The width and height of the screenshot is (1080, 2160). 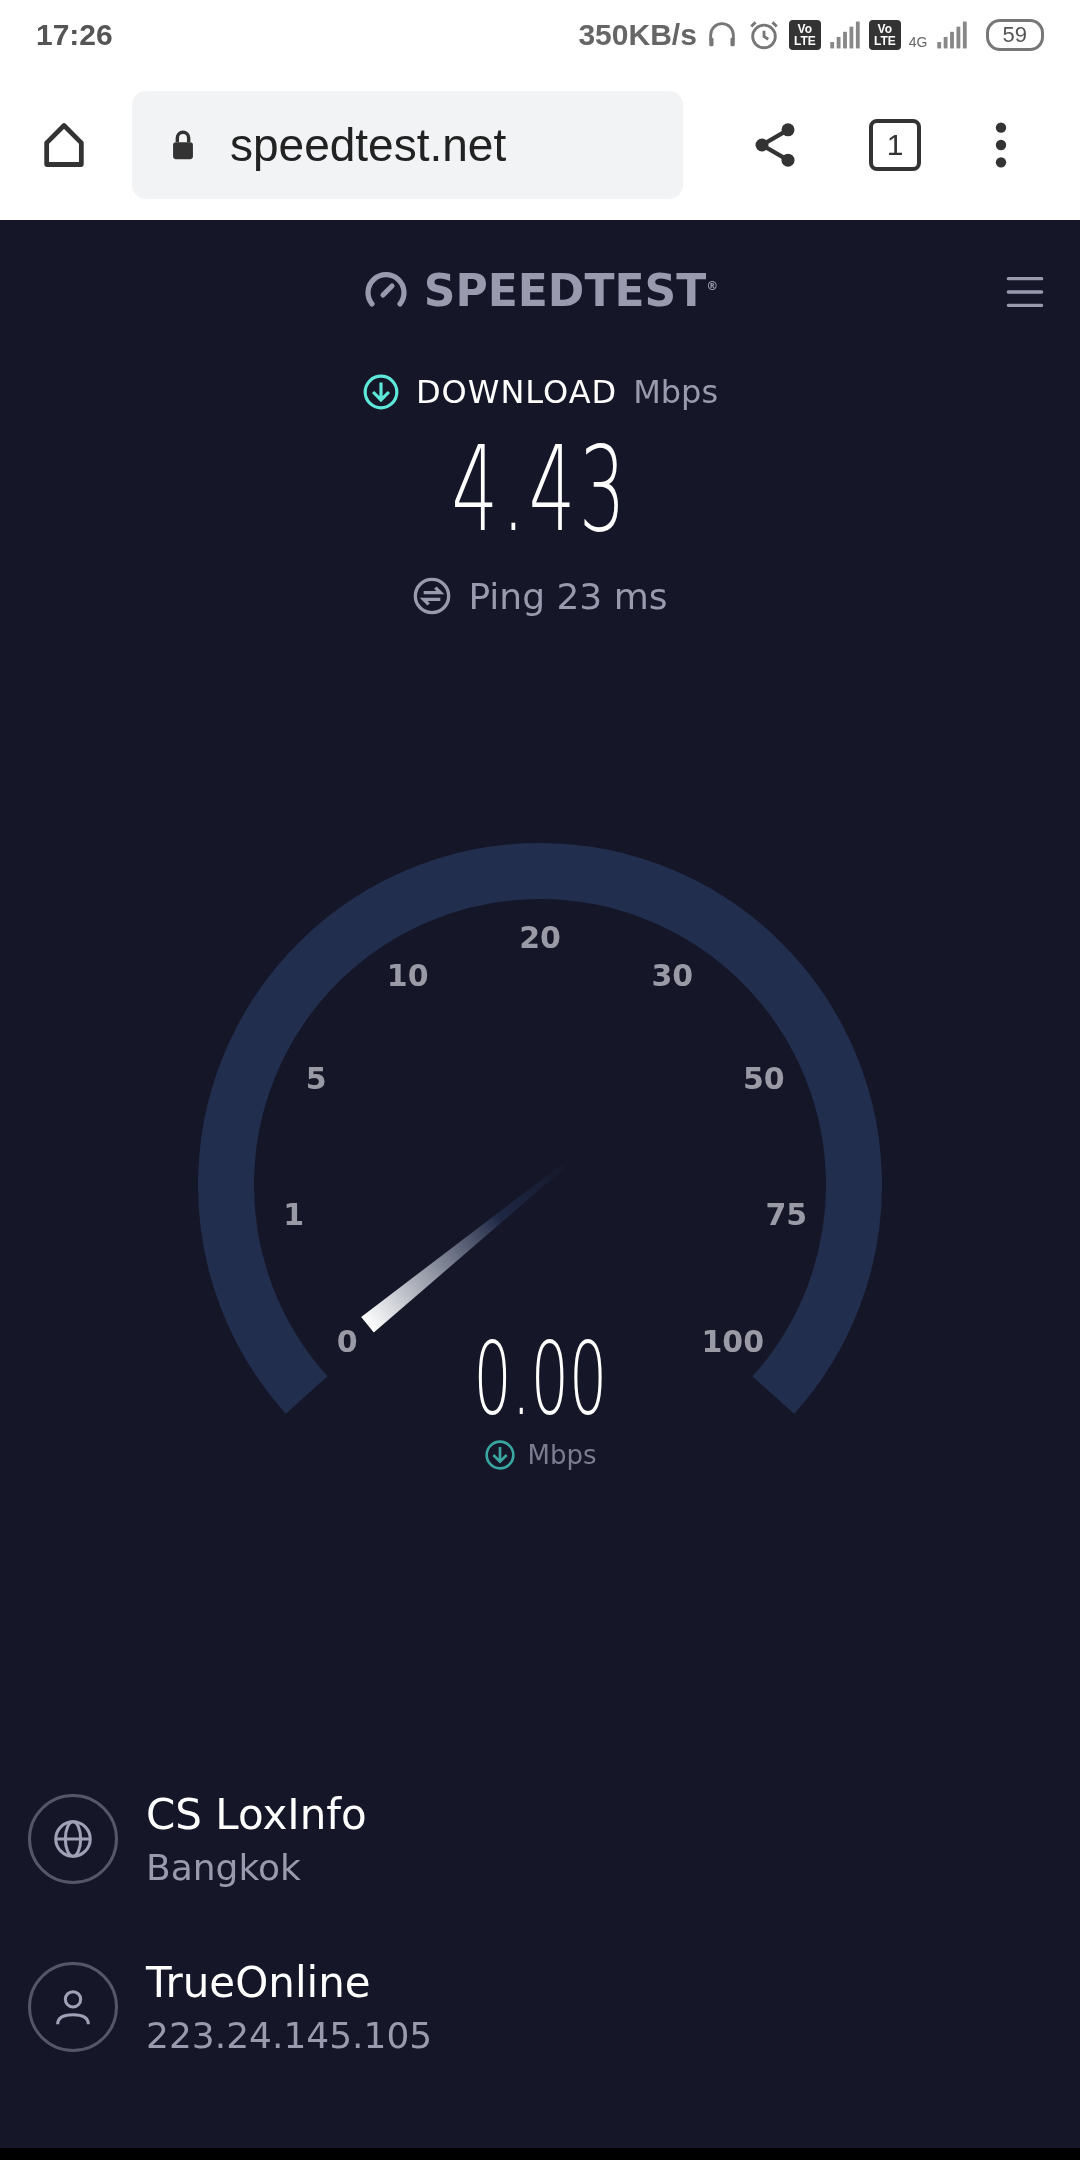 What do you see at coordinates (432, 596) in the screenshot?
I see `ping-icon` at bounding box center [432, 596].